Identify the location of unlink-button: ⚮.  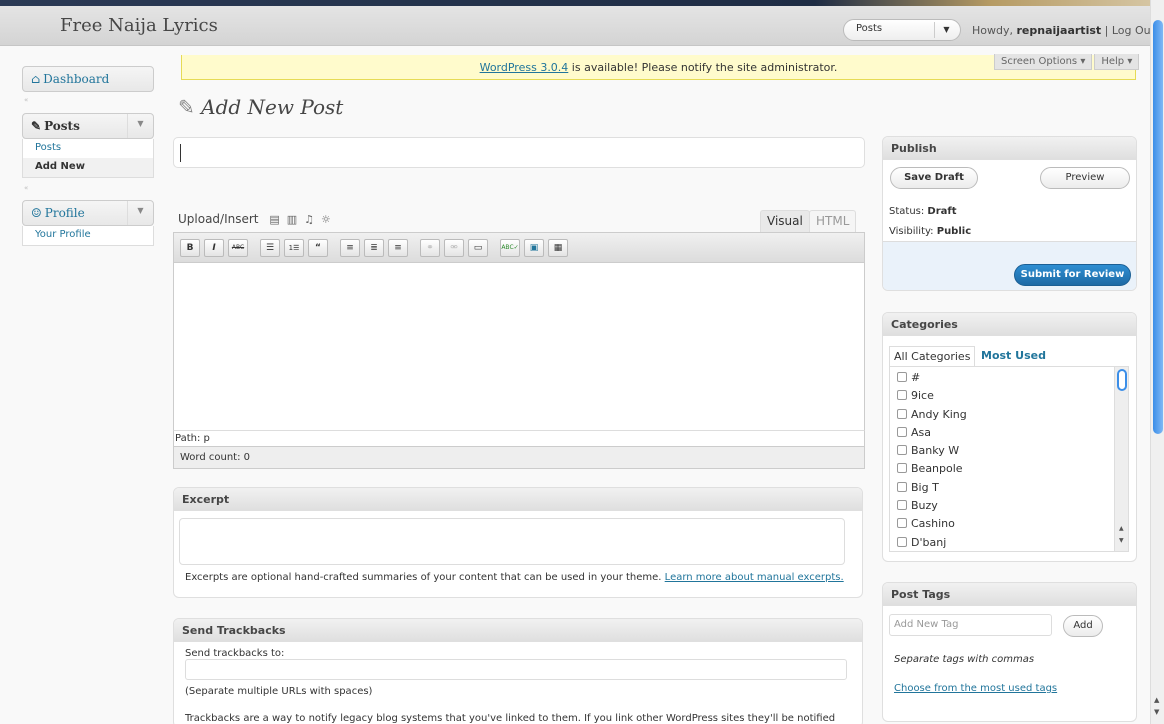
(454, 248).